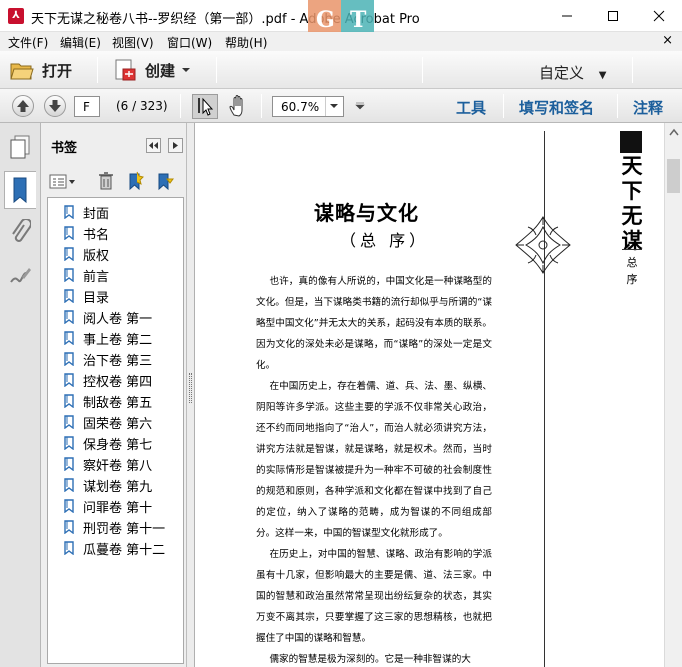  I want to click on close-window-button, so click(659, 16).